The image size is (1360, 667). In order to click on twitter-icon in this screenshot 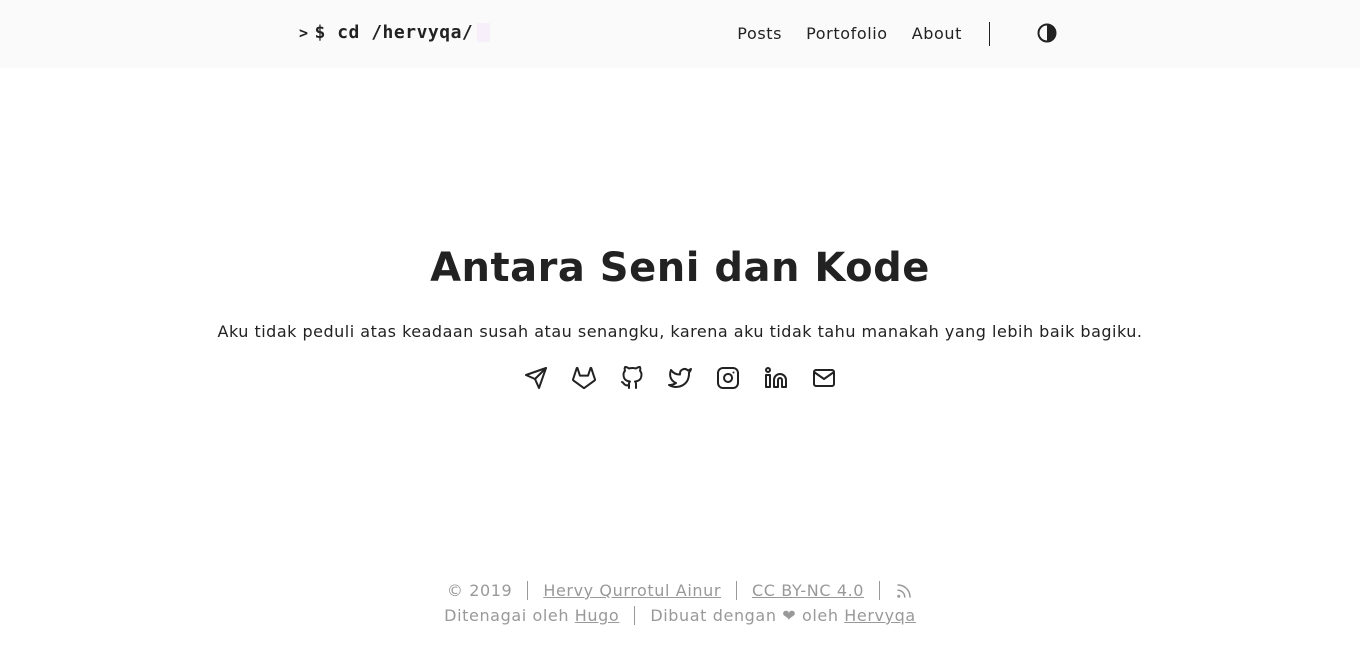, I will do `click(680, 378)`.